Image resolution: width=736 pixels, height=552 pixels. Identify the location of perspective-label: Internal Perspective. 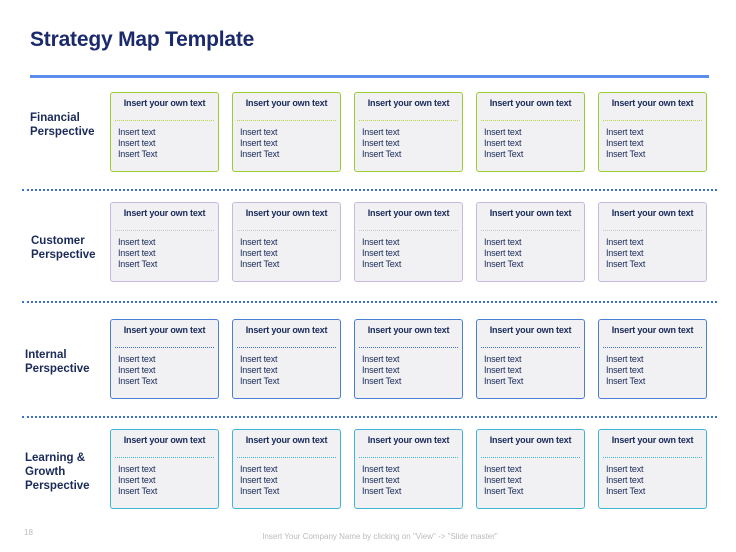
(57, 362).